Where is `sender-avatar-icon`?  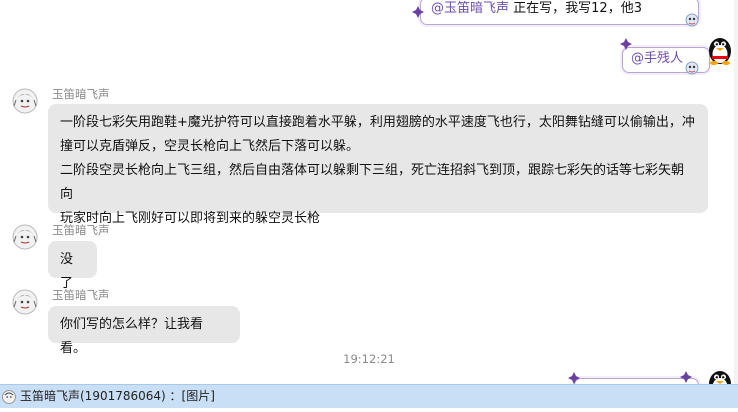
sender-avatar-icon is located at coordinates (9, 396).